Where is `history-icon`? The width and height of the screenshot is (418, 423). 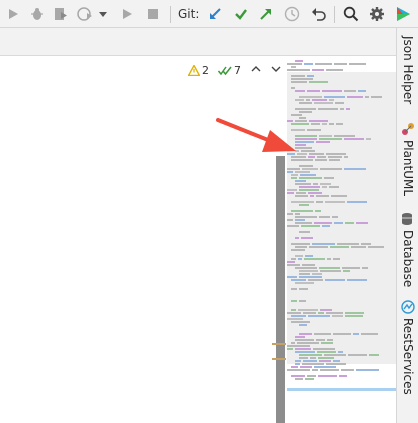
history-icon is located at coordinates (292, 14).